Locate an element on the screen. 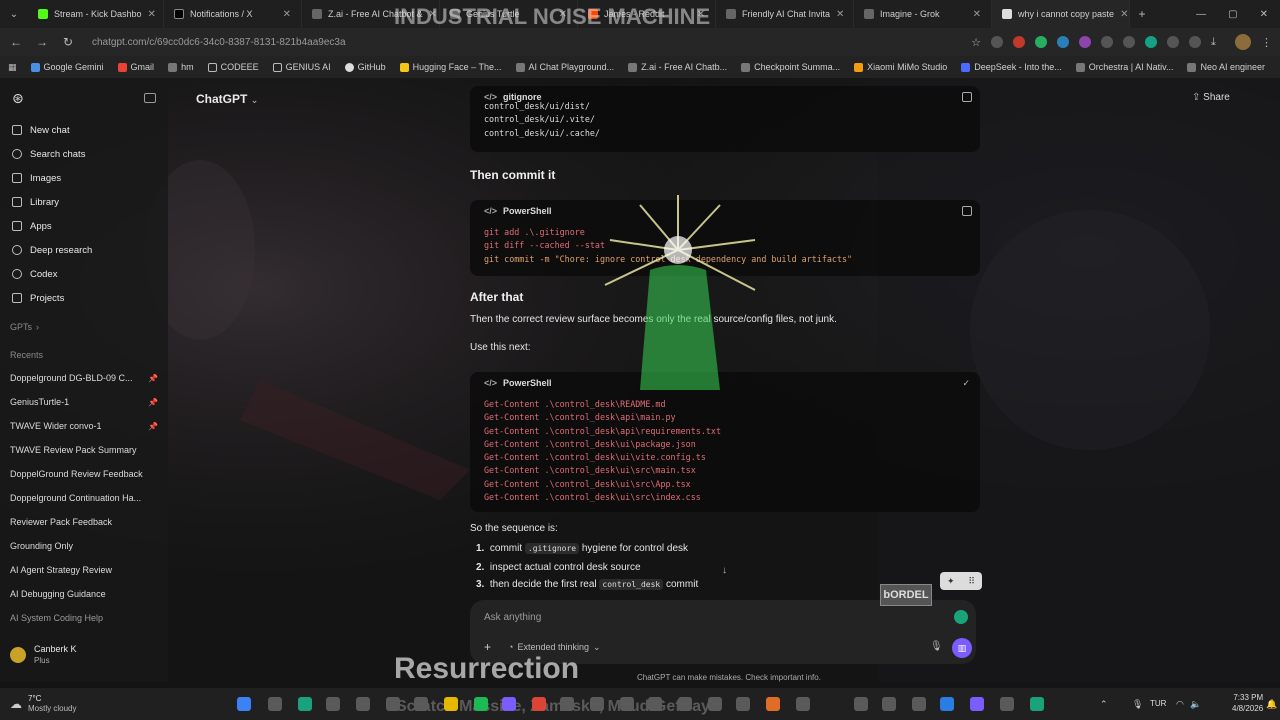 The image size is (1280, 720). volume-icon: 🔈 is located at coordinates (1195, 704).